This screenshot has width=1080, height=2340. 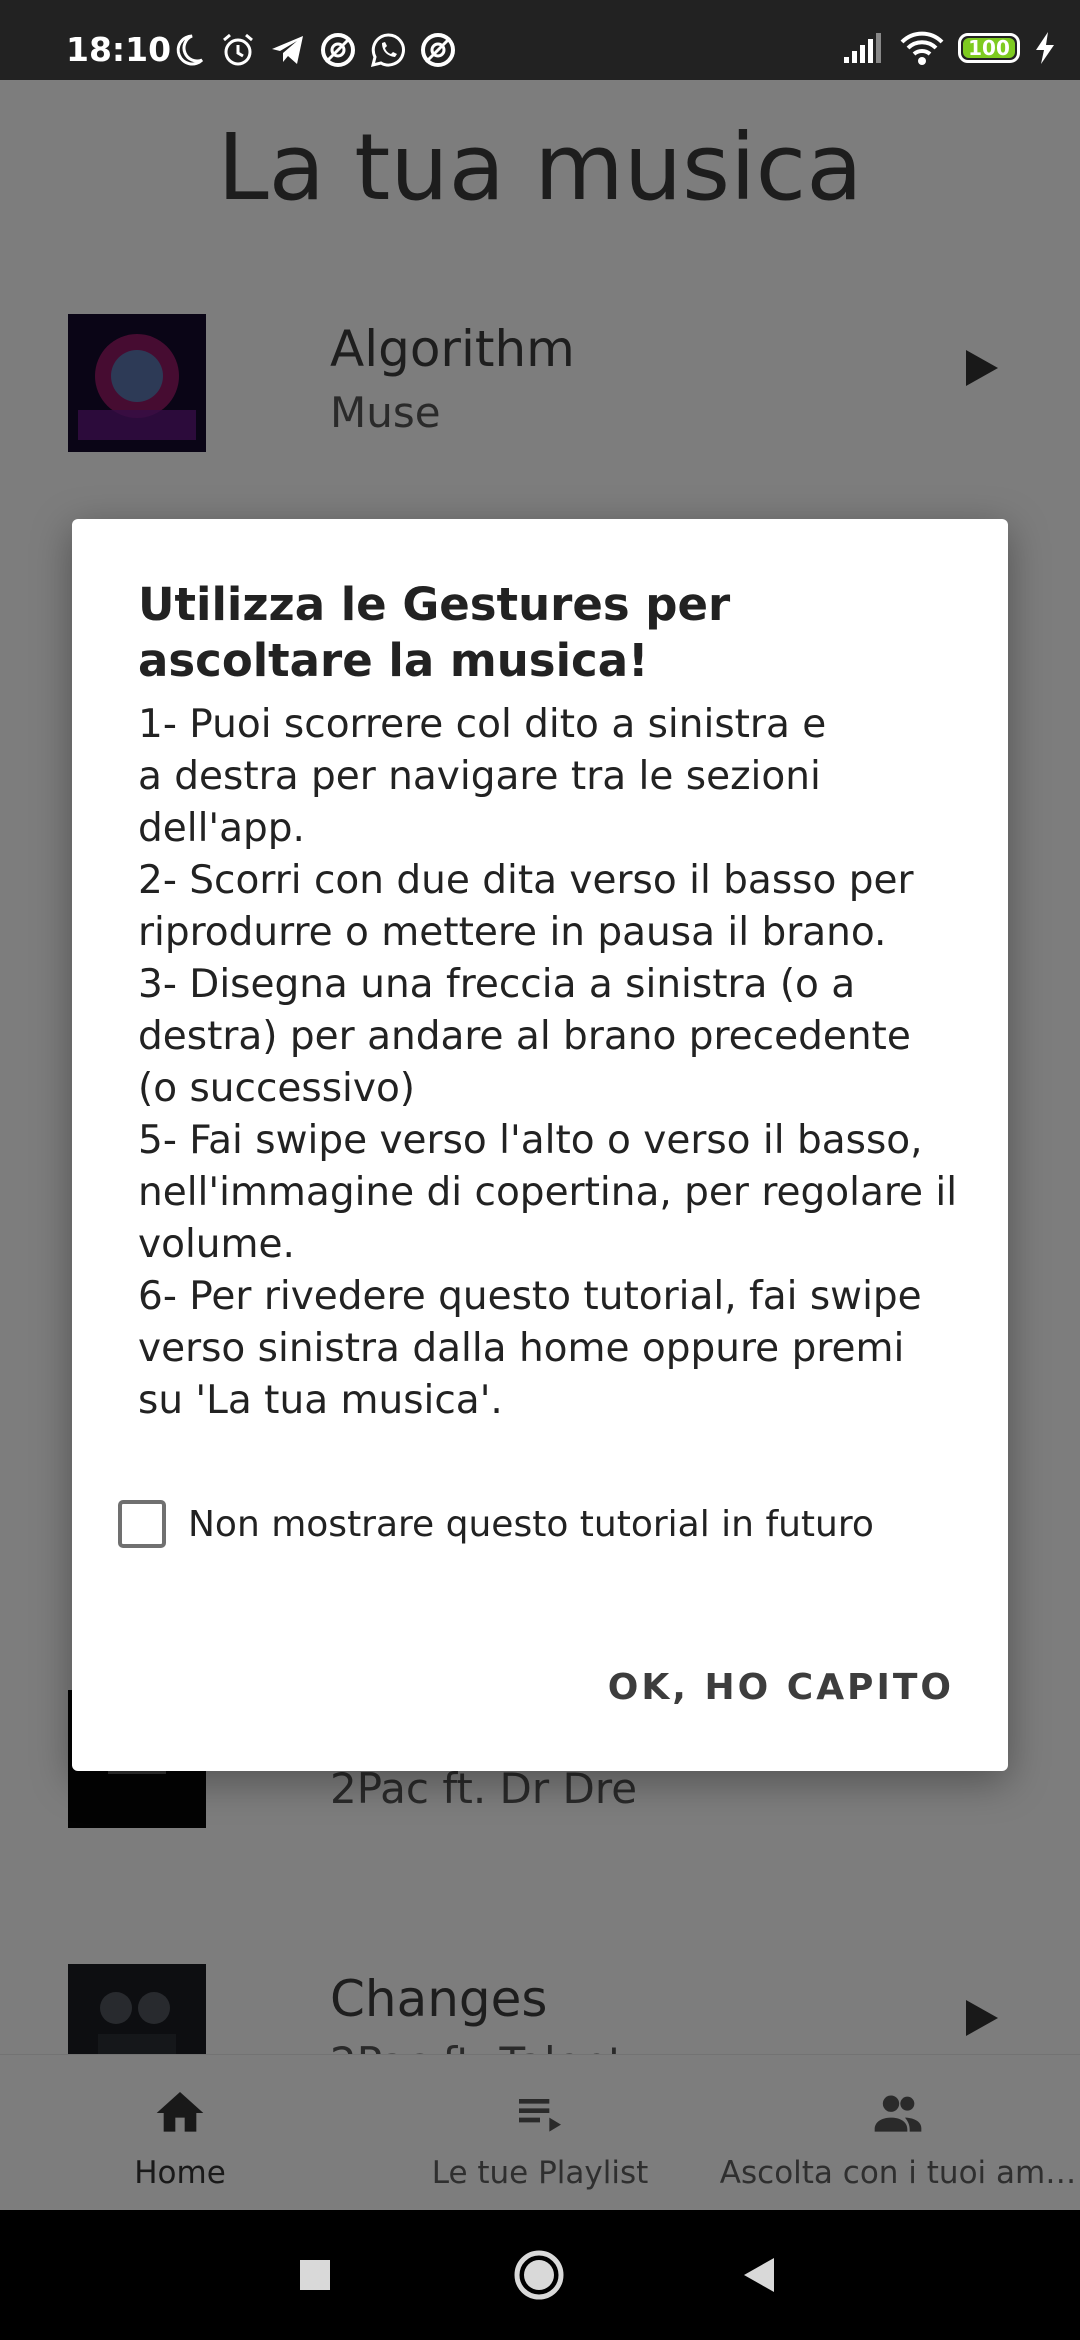 I want to click on recents-button, so click(x=315, y=2275).